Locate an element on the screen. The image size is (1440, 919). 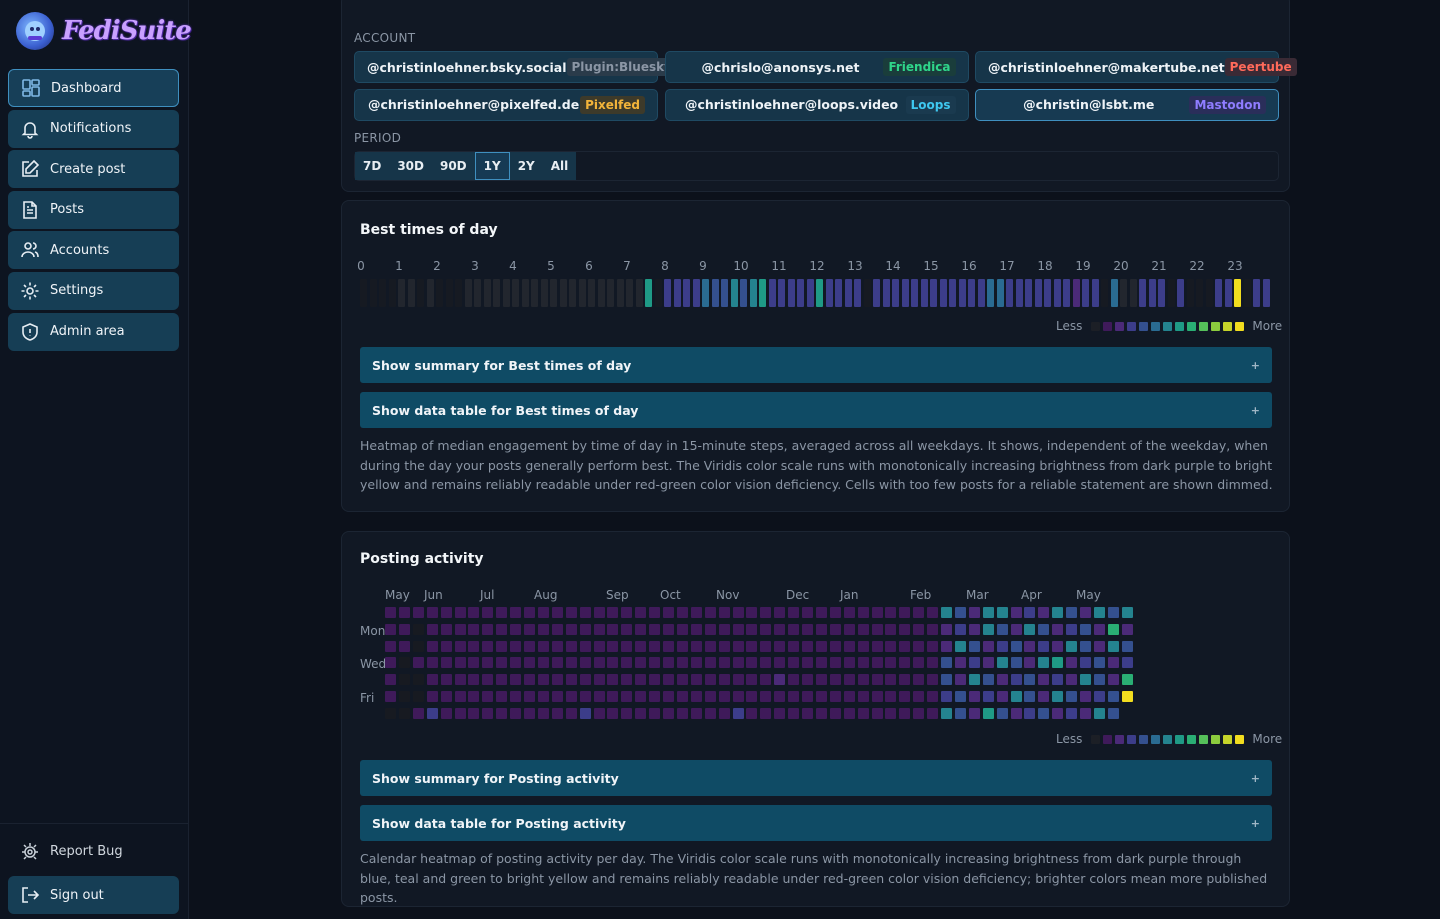
report-bug-button: Report Bug is located at coordinates (93, 851).